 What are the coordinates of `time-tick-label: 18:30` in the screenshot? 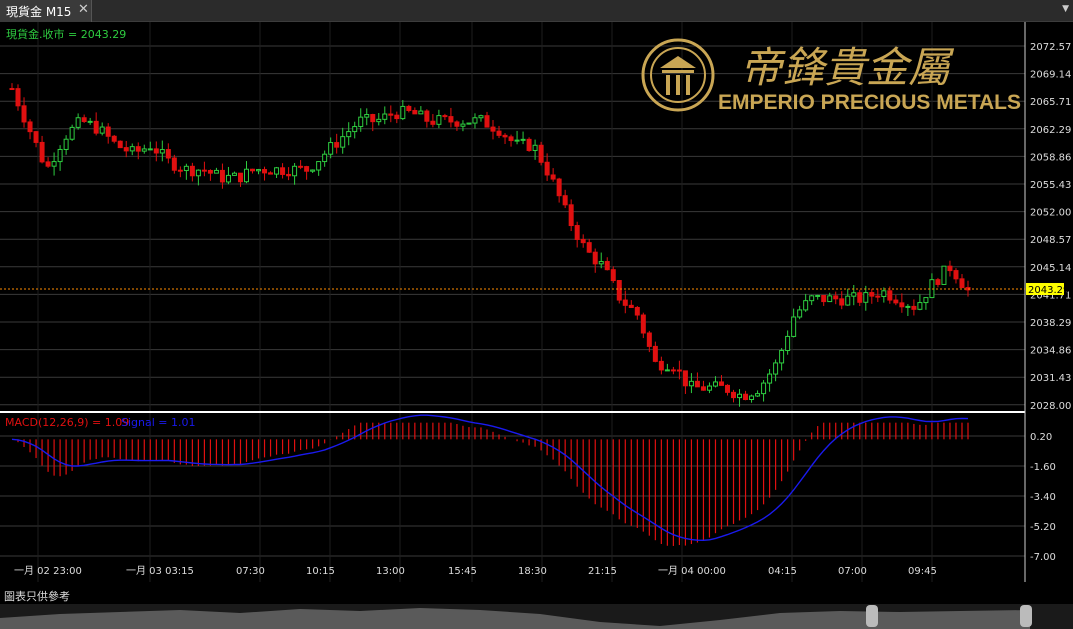 It's located at (532, 571).